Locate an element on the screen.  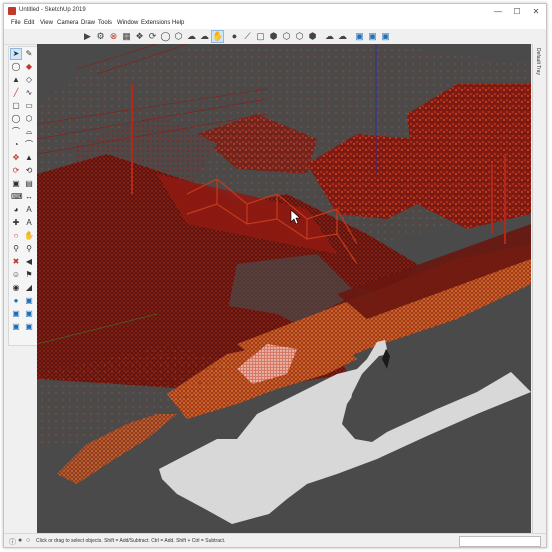
gear-icon: ⚙ is located at coordinates (100, 36).